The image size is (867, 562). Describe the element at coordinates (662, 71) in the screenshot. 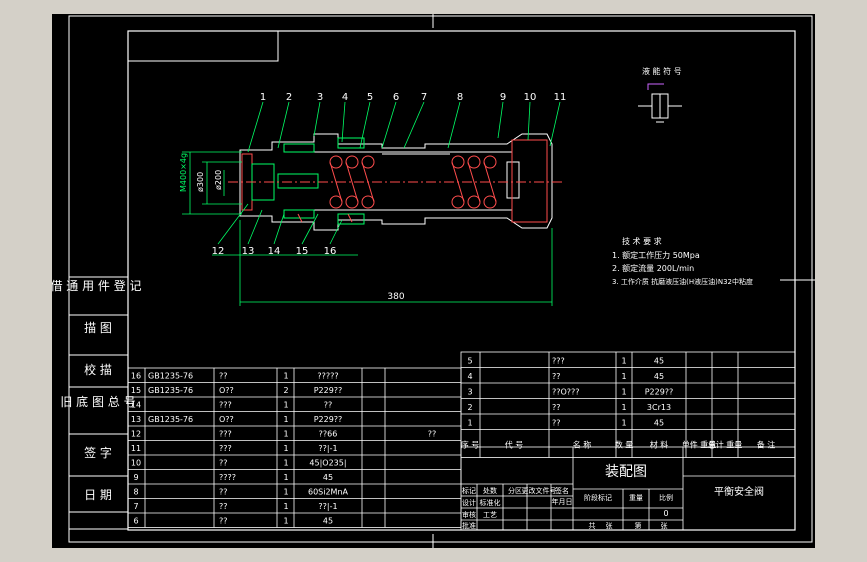

I see `symbol-title: 液 能 符 号` at that location.